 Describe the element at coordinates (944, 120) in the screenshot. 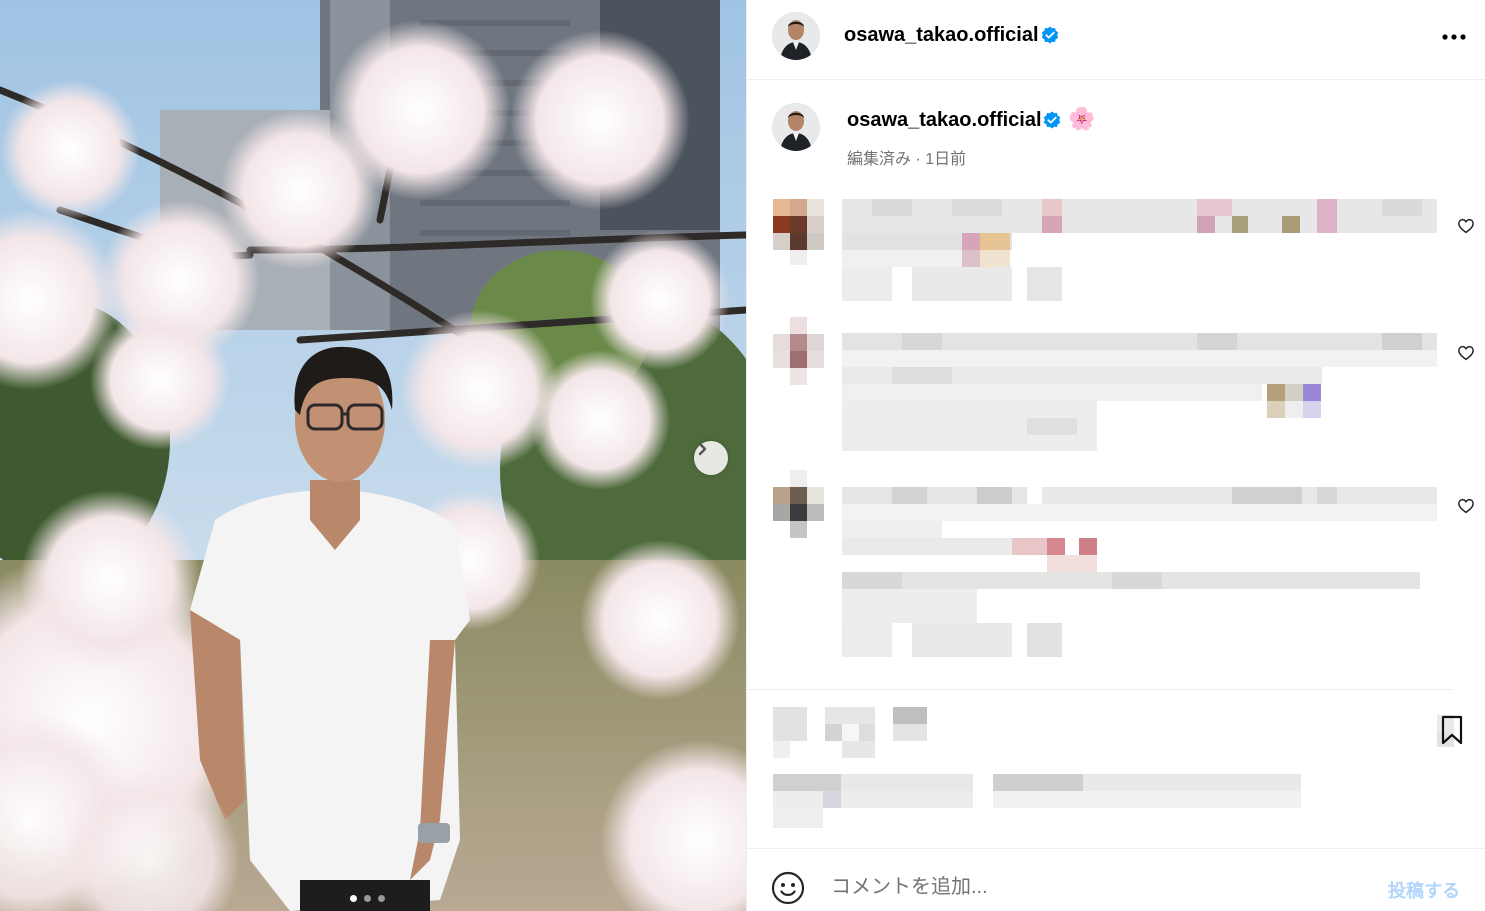

I see `caption-username: osawa_takao.official` at that location.